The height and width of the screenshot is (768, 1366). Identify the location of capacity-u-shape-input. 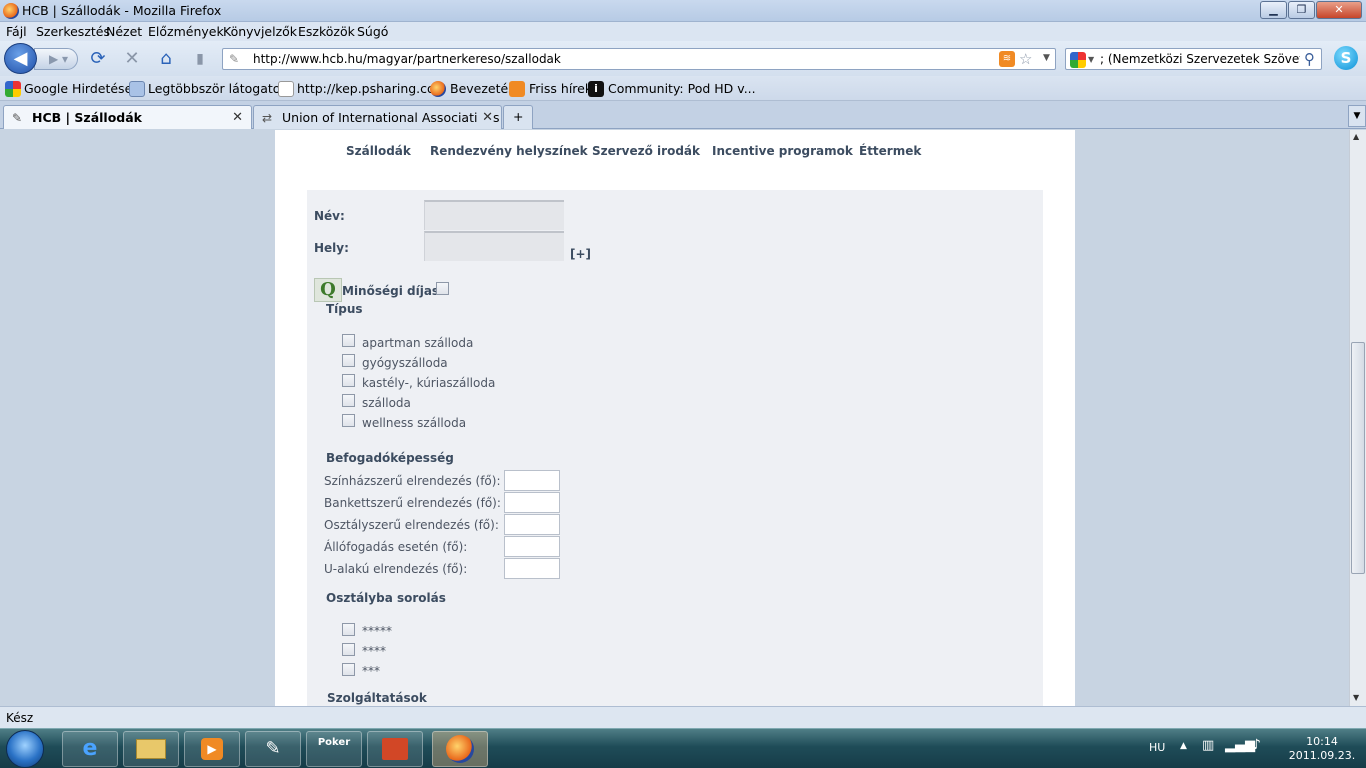
(532, 568).